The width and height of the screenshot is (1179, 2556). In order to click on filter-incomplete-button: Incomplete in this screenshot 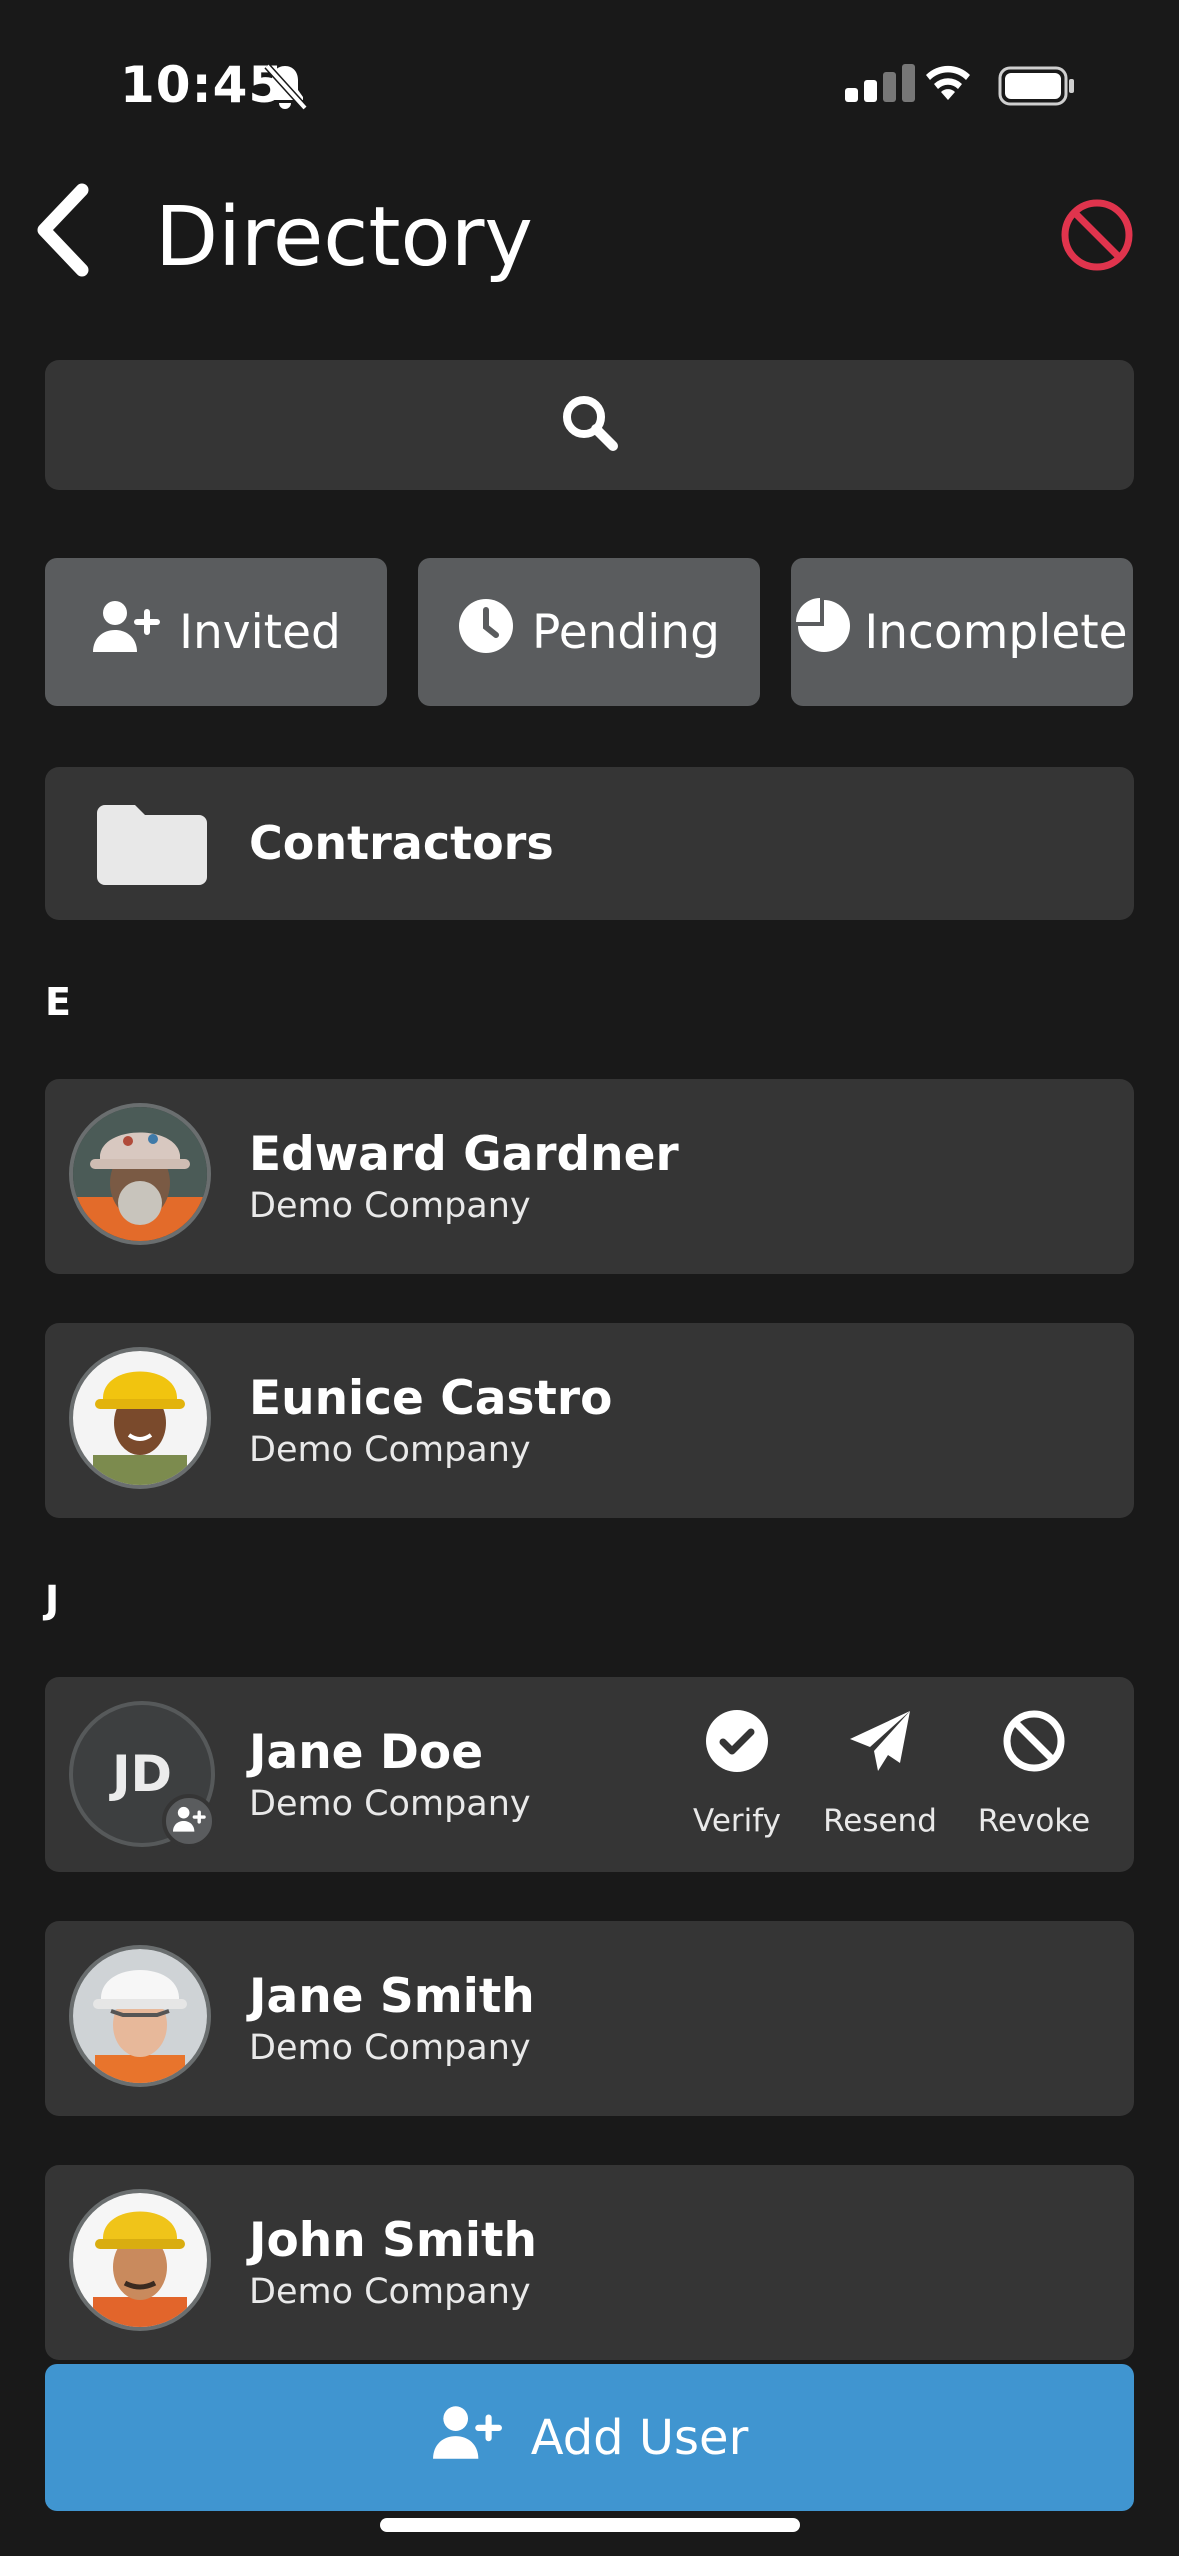, I will do `click(962, 632)`.